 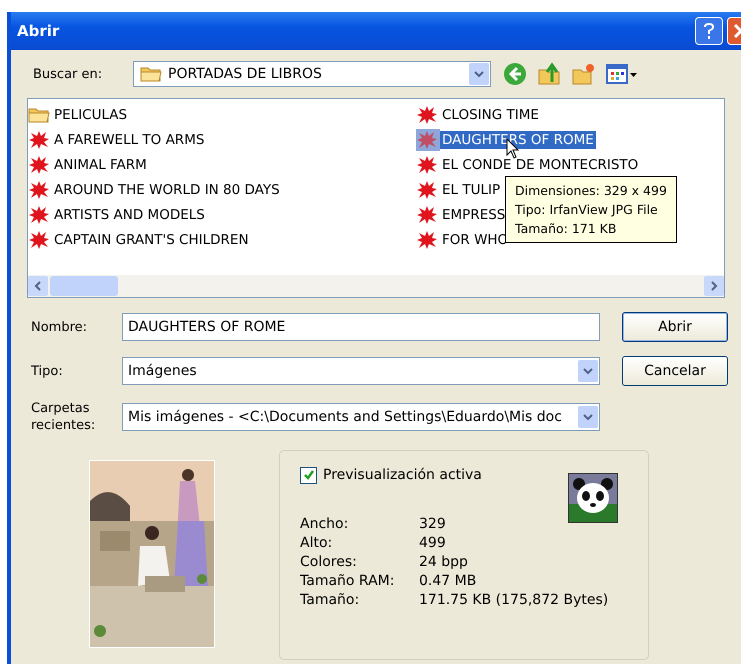 I want to click on tooltip-line: Tipo: IrfanView JPG File, so click(x=587, y=210).